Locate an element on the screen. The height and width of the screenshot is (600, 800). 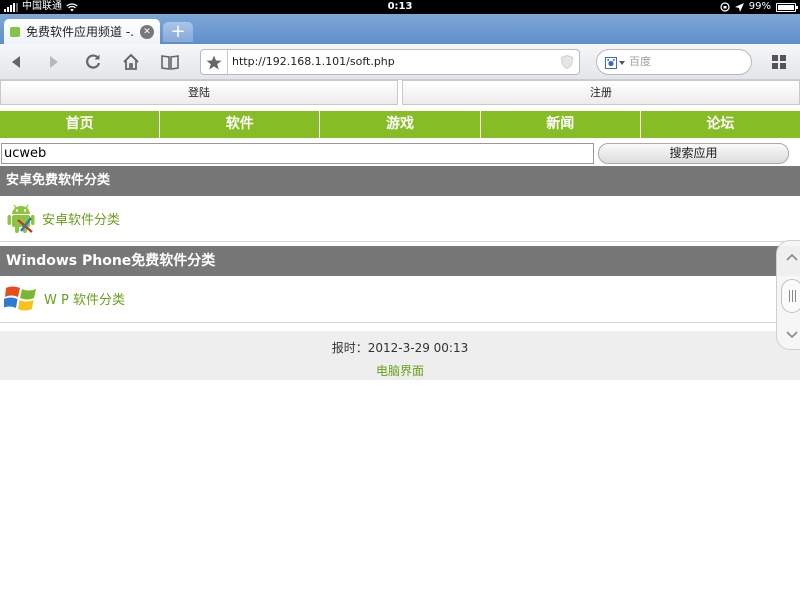
home-icon is located at coordinates (131, 61).